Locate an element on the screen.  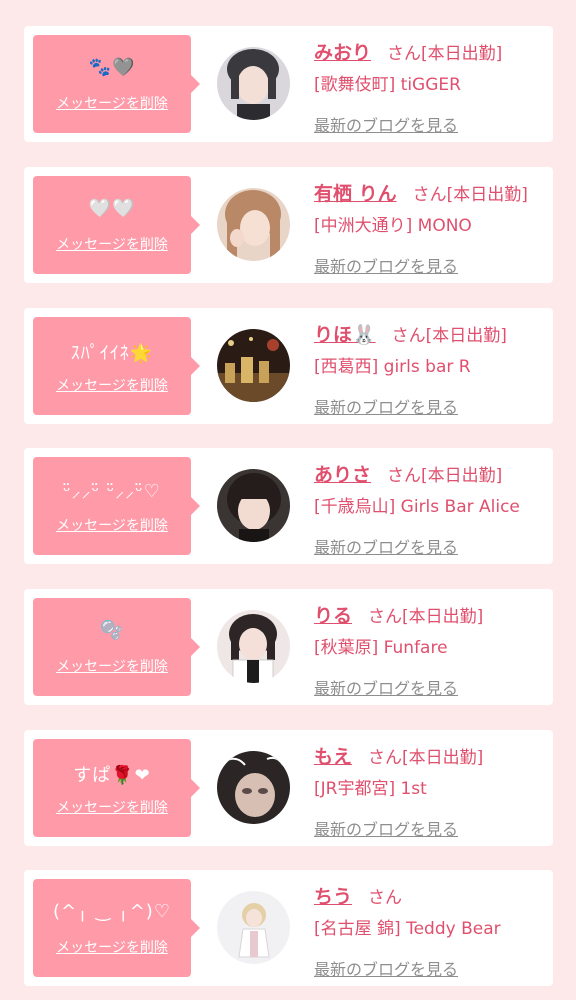
cast-name-link: りほ🐰 is located at coordinates (345, 333).